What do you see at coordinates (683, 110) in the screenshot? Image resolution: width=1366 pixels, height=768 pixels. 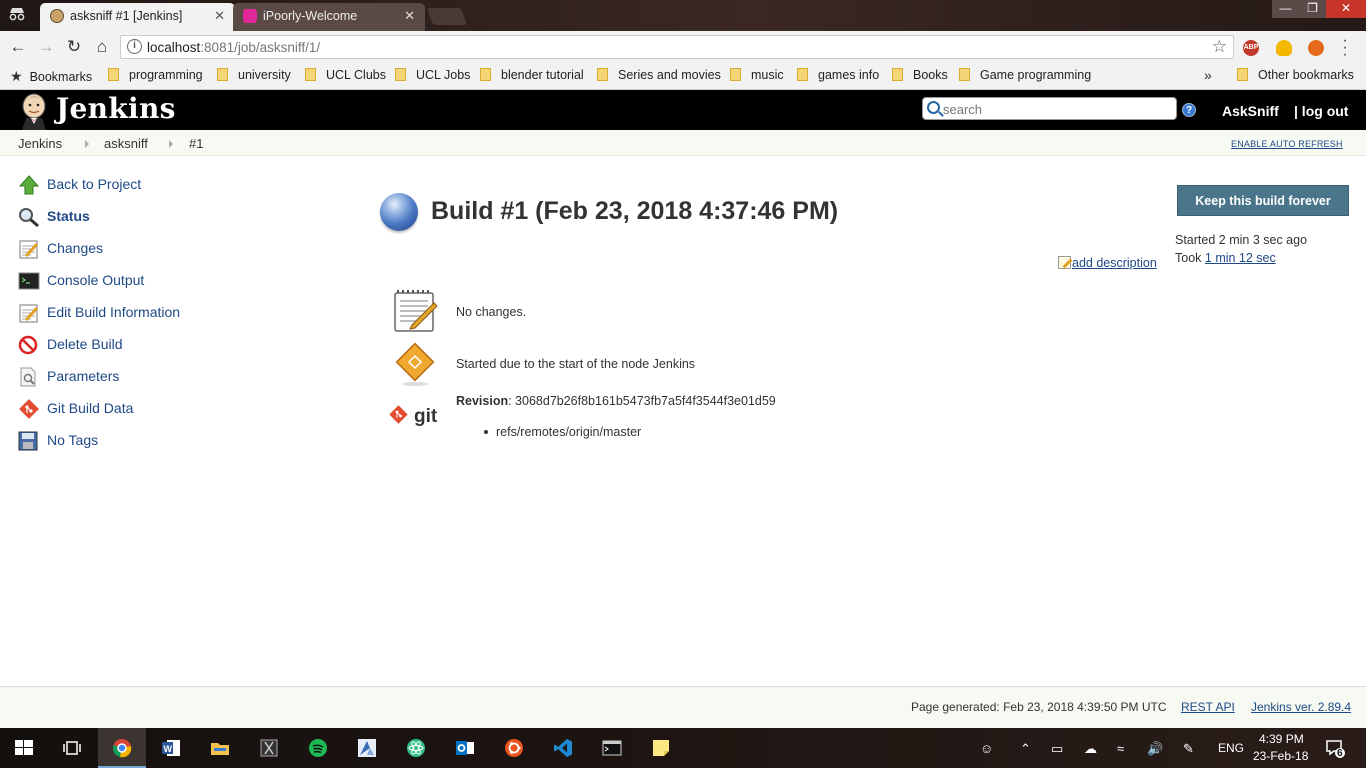 I see `jenkins-header: Jenkins ? AskSniff | log out` at bounding box center [683, 110].